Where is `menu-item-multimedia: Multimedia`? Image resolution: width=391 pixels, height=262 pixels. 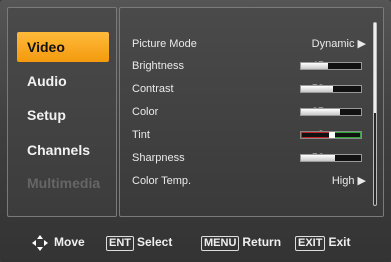 menu-item-multimedia: Multimedia is located at coordinates (64, 183).